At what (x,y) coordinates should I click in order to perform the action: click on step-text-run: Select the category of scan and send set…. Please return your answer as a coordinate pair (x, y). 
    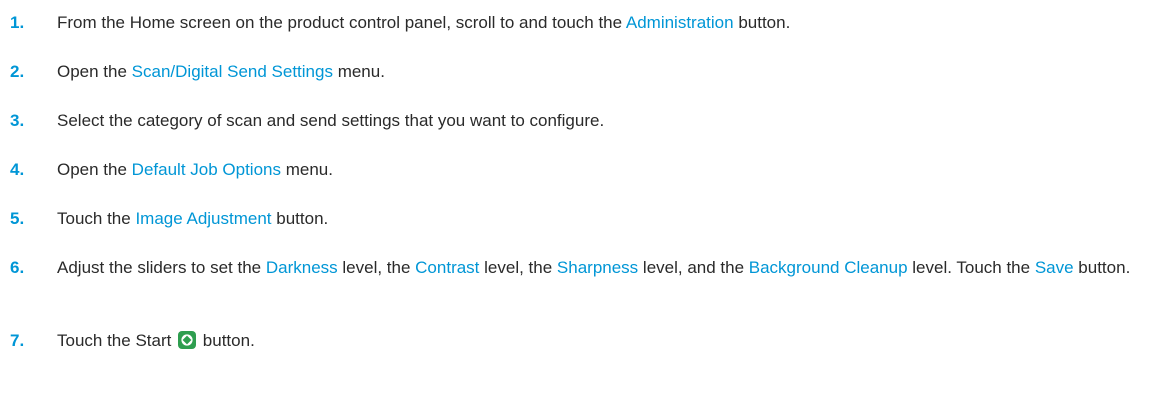
    Looking at the image, I should click on (331, 120).